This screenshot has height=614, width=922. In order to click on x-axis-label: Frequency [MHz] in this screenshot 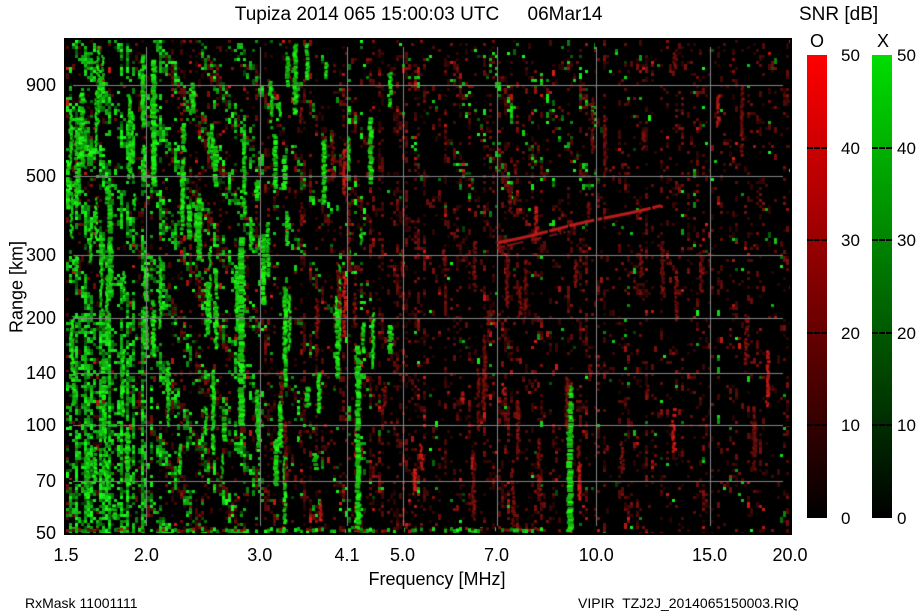, I will do `click(437, 579)`.